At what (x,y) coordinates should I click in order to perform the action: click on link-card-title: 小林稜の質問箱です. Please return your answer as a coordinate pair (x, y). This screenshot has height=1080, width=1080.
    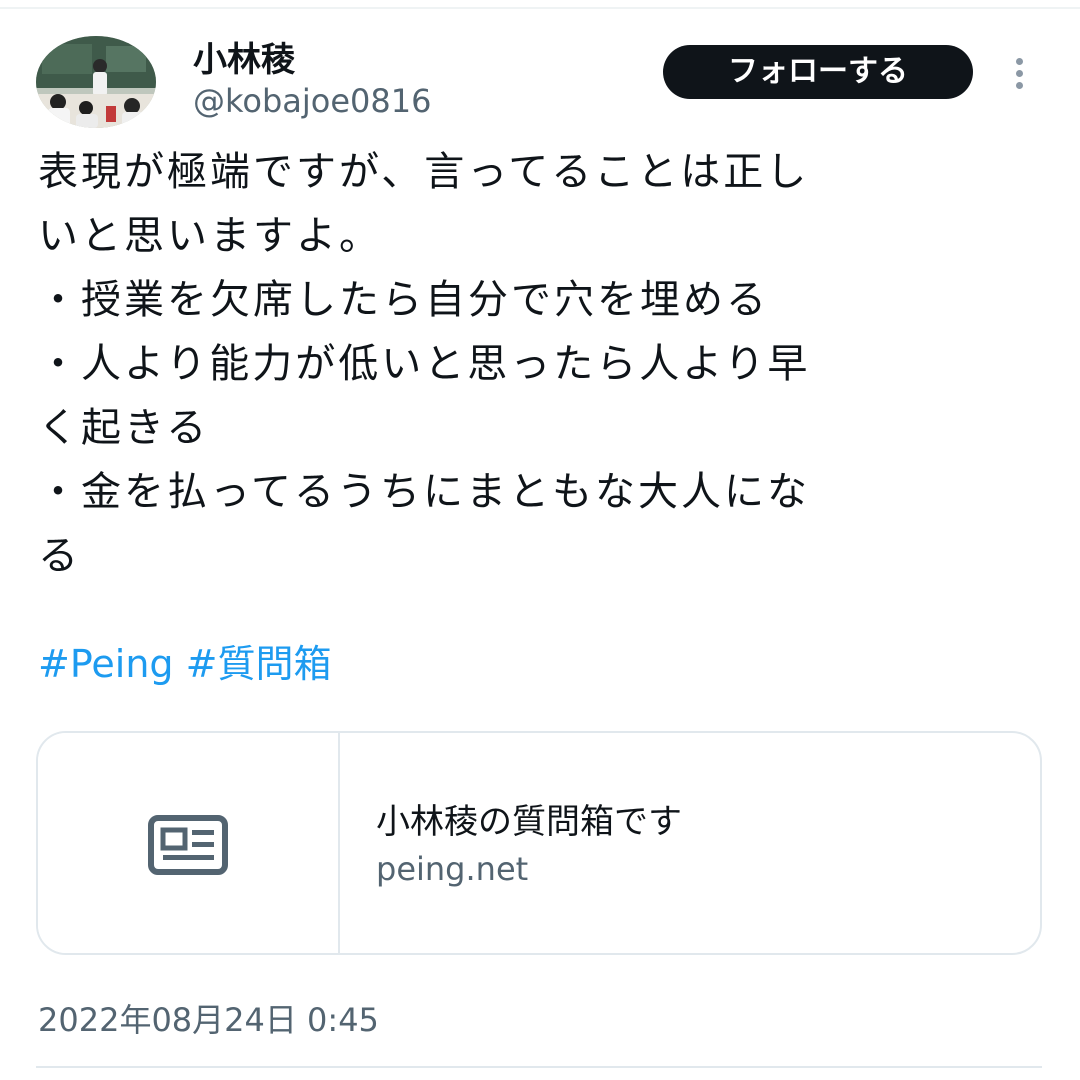
    Looking at the image, I should click on (529, 822).